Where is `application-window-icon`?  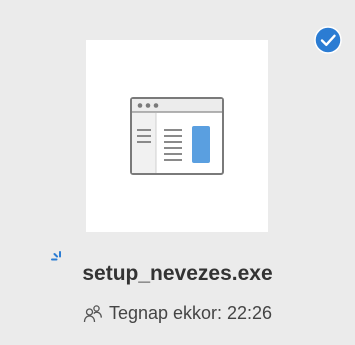 application-window-icon is located at coordinates (177, 136).